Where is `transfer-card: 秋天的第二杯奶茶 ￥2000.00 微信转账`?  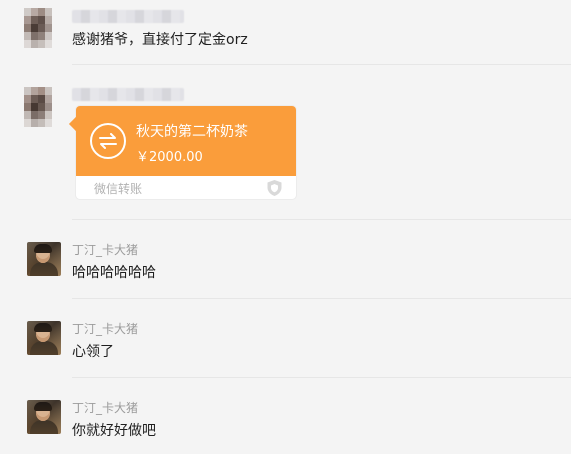 transfer-card: 秋天的第二杯奶茶 ￥2000.00 微信转账 is located at coordinates (182, 152).